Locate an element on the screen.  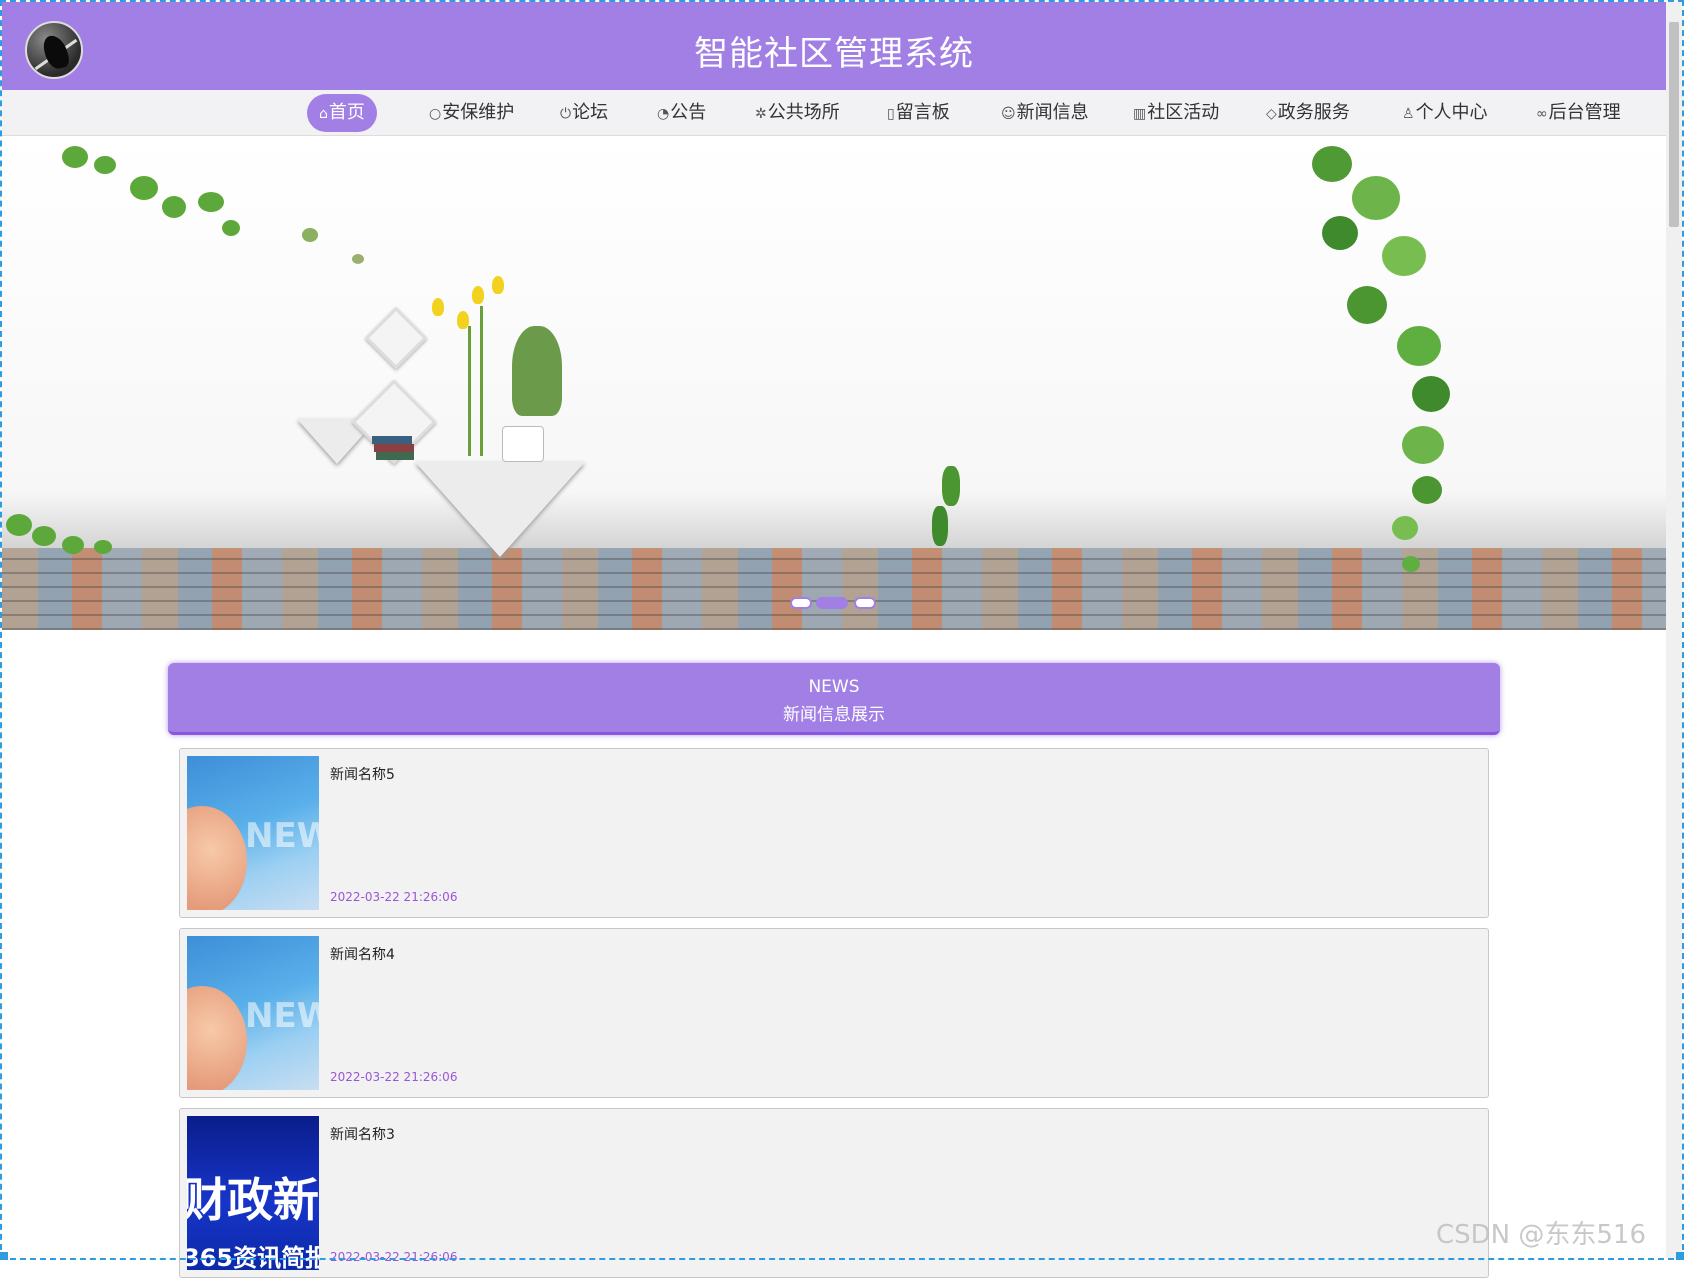
nav-item-label: 论坛 is located at coordinates (590, 112).